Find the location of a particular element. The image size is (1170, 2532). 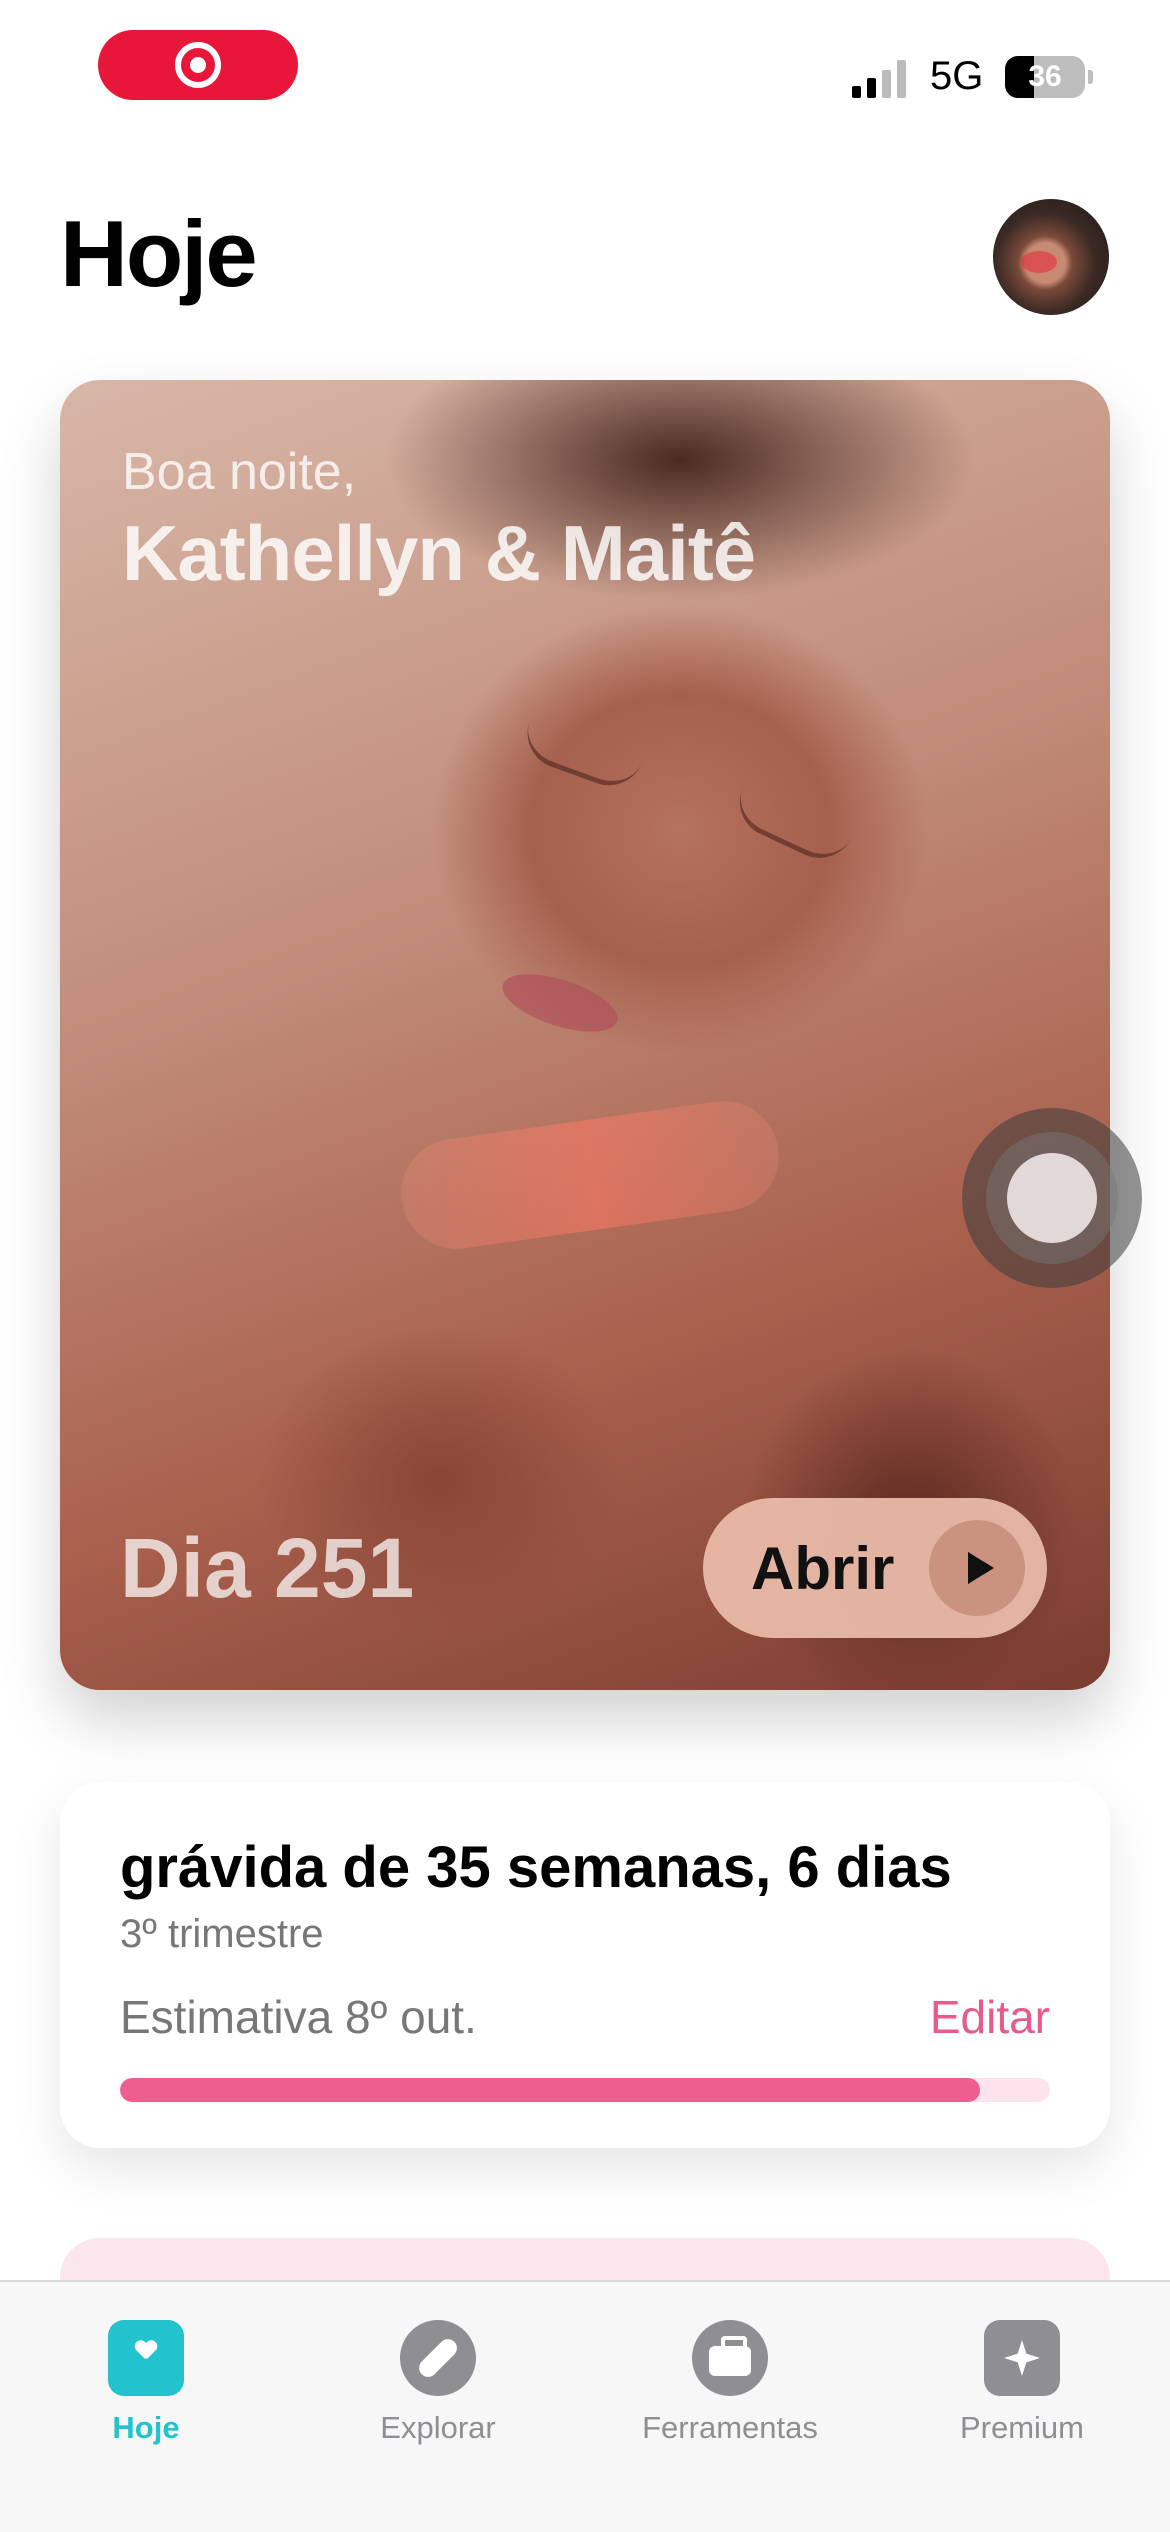

record-icon is located at coordinates (198, 65).